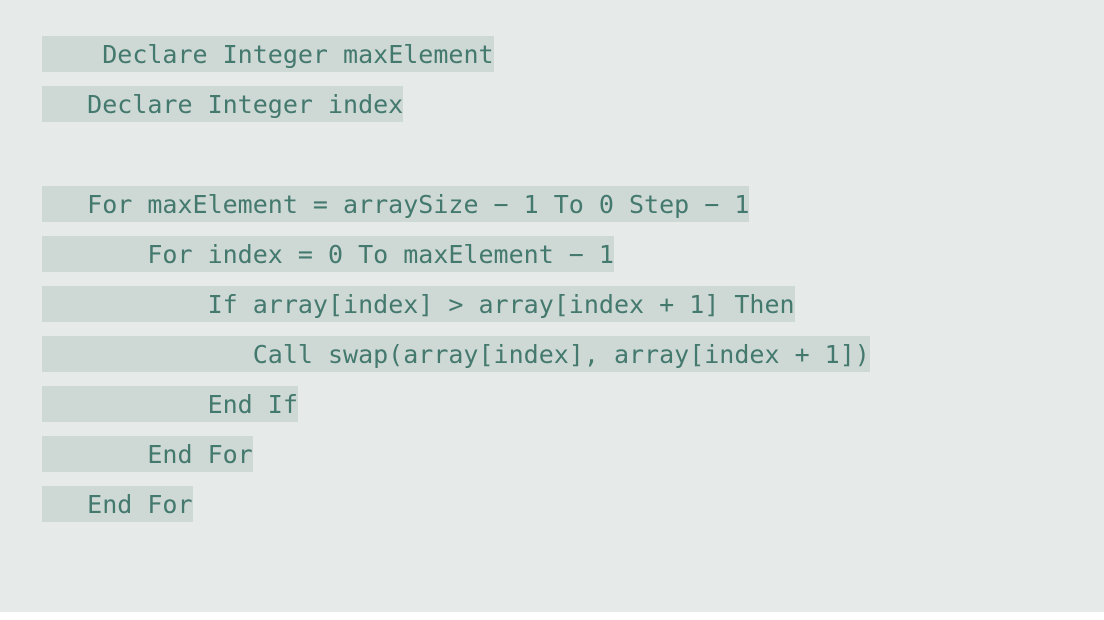 The height and width of the screenshot is (620, 1104). What do you see at coordinates (328, 254) in the screenshot?
I see `code-line-text: For index = 0 To maxElement − 1` at bounding box center [328, 254].